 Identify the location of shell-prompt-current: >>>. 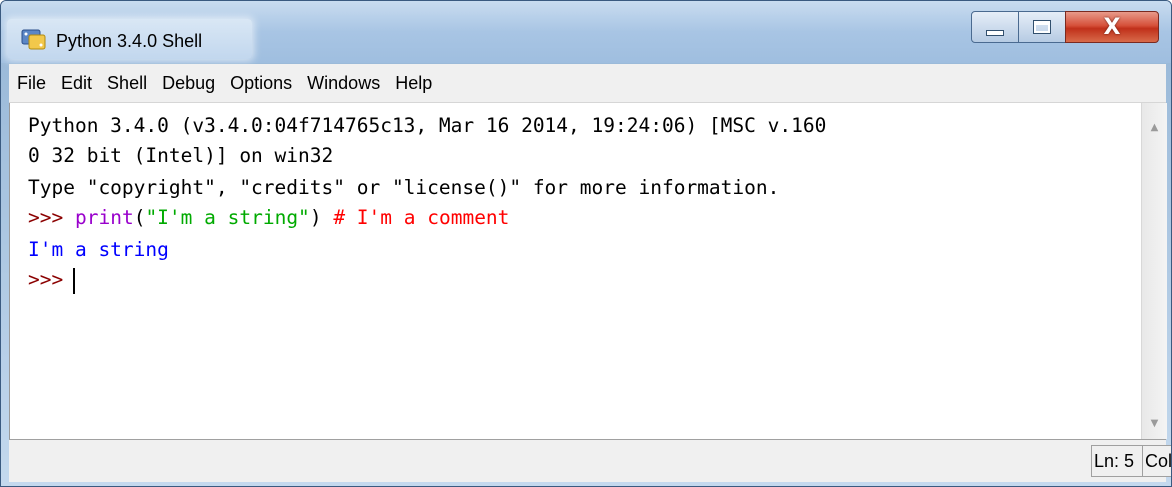
(46, 279).